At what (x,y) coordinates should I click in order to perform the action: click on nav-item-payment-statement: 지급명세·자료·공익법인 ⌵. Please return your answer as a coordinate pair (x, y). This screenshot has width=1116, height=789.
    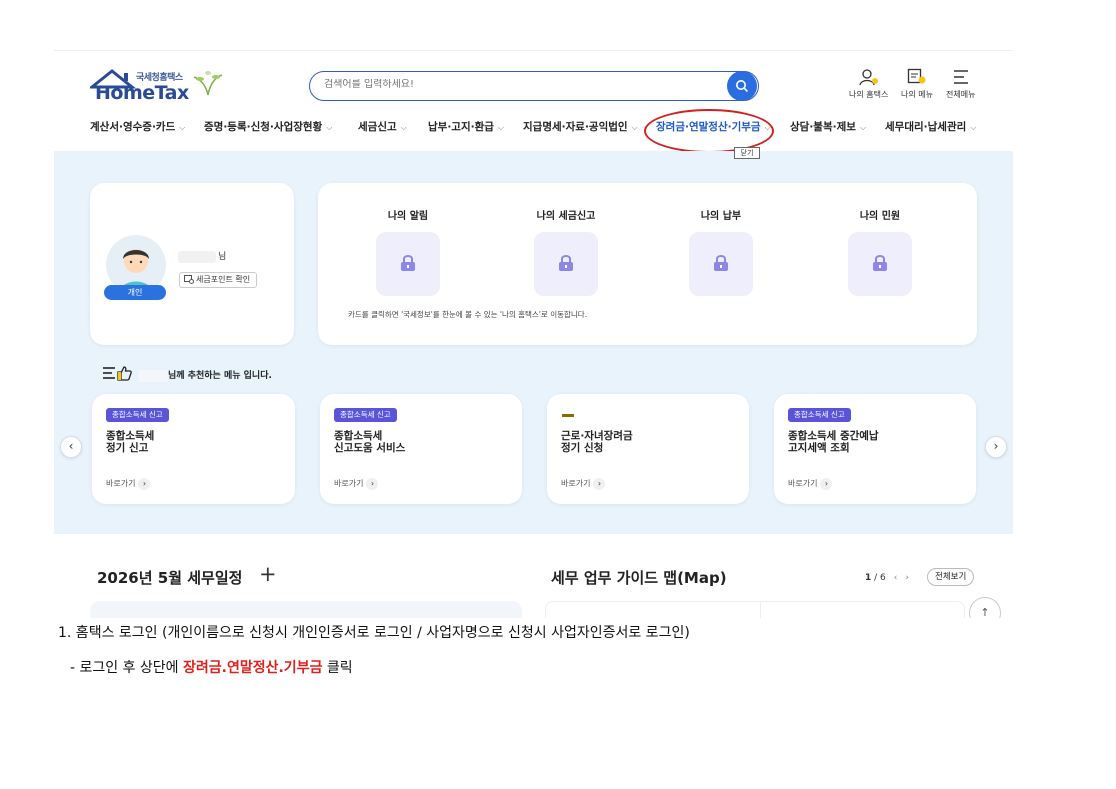
    Looking at the image, I should click on (580, 126).